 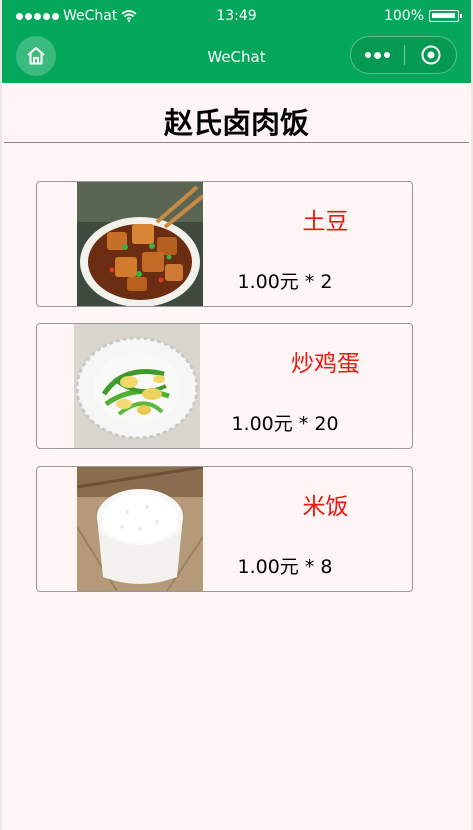 I want to click on status-right: 100%, so click(x=422, y=16).